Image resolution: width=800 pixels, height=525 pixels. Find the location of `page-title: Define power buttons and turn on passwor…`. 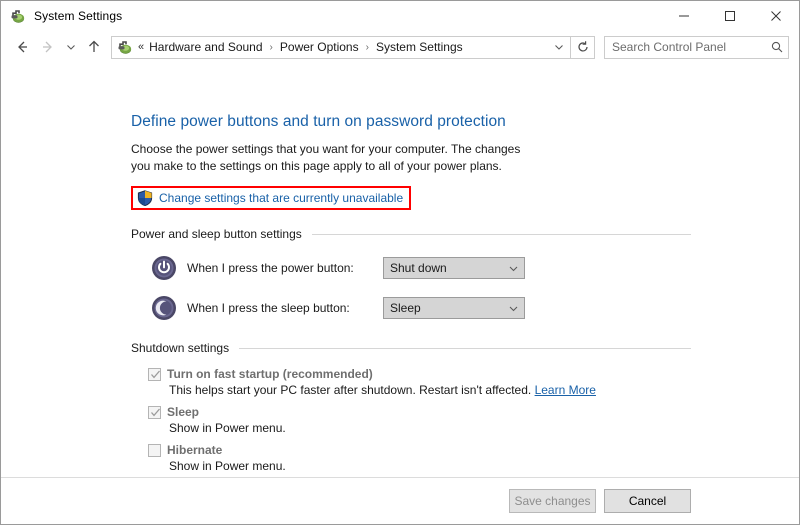

page-title: Define power buttons and turn on passwor… is located at coordinates (318, 121).